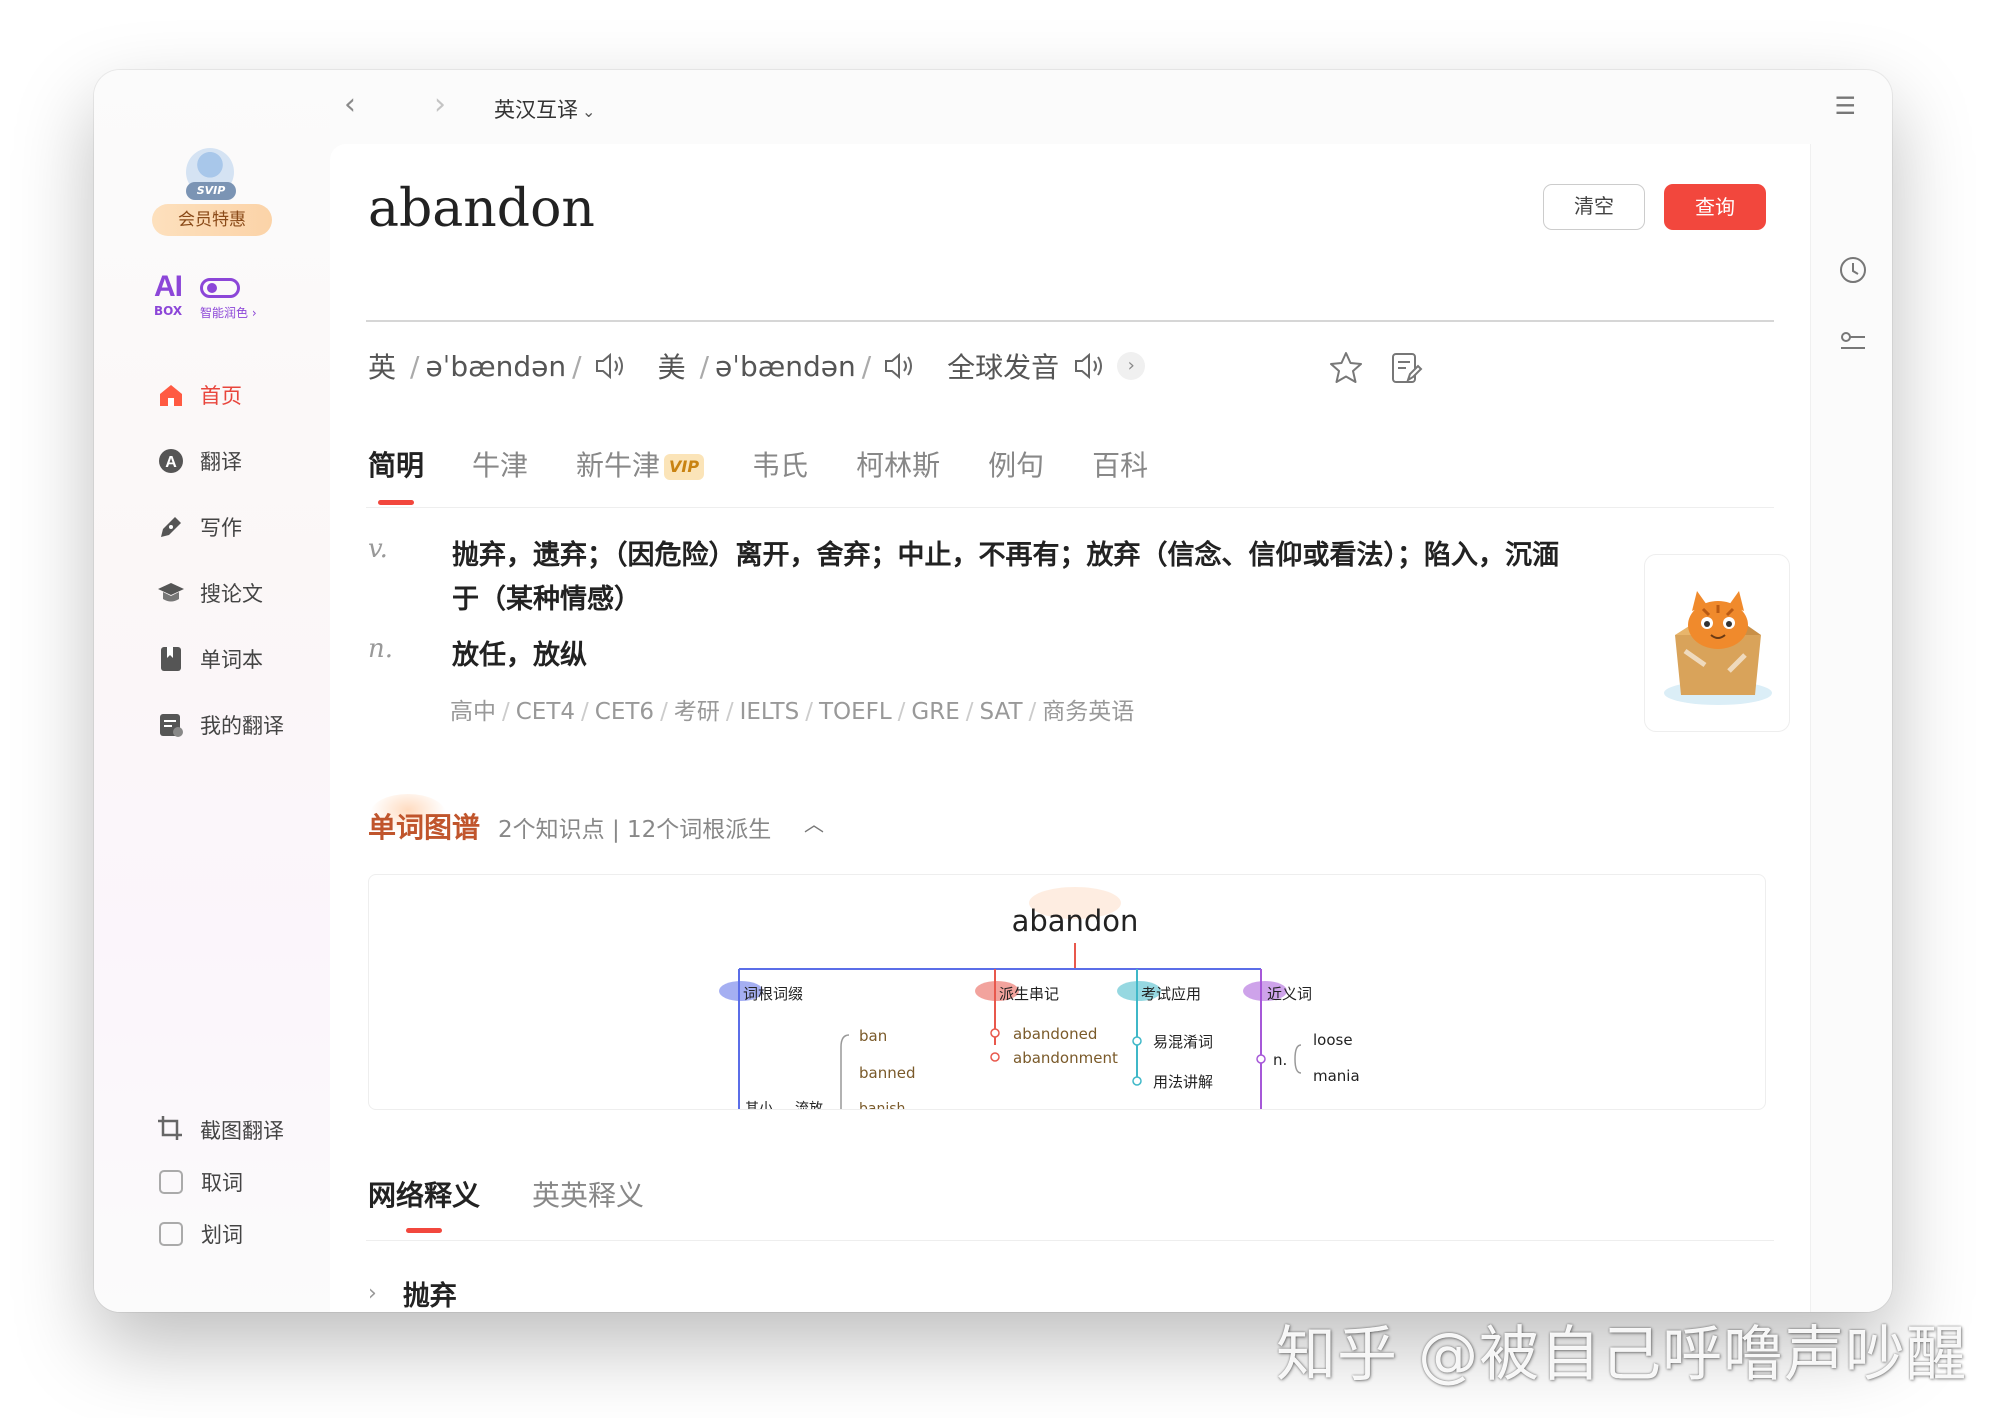  Describe the element at coordinates (611, 366) in the screenshot. I see `uk-speaker-icon` at that location.